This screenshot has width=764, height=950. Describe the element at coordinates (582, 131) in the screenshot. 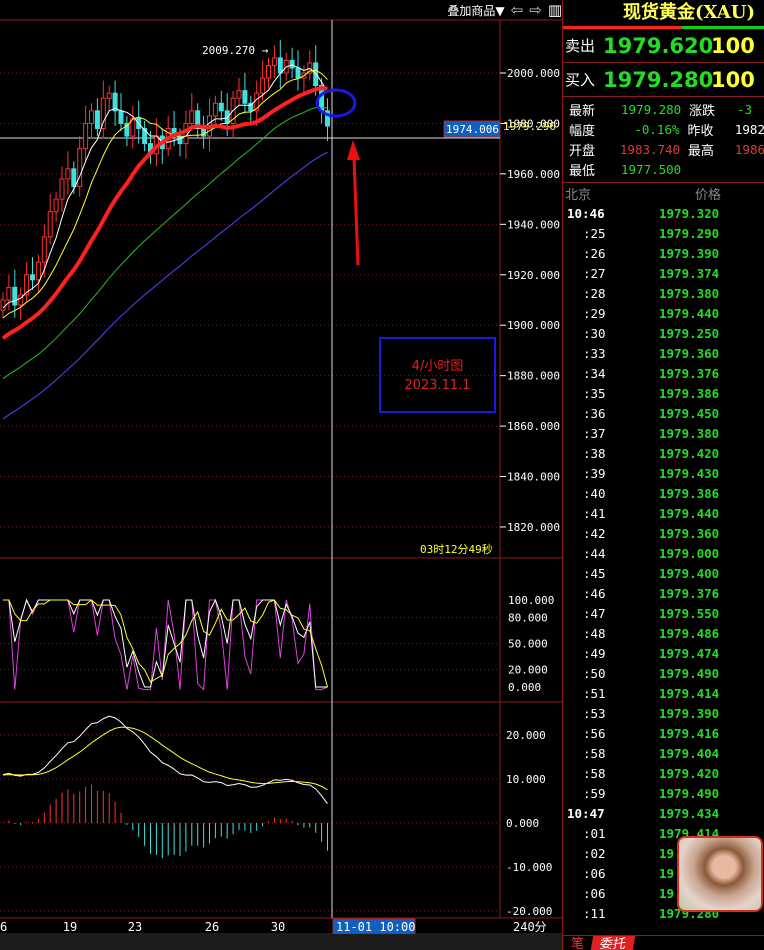

I see `stat-label: 幅度` at that location.